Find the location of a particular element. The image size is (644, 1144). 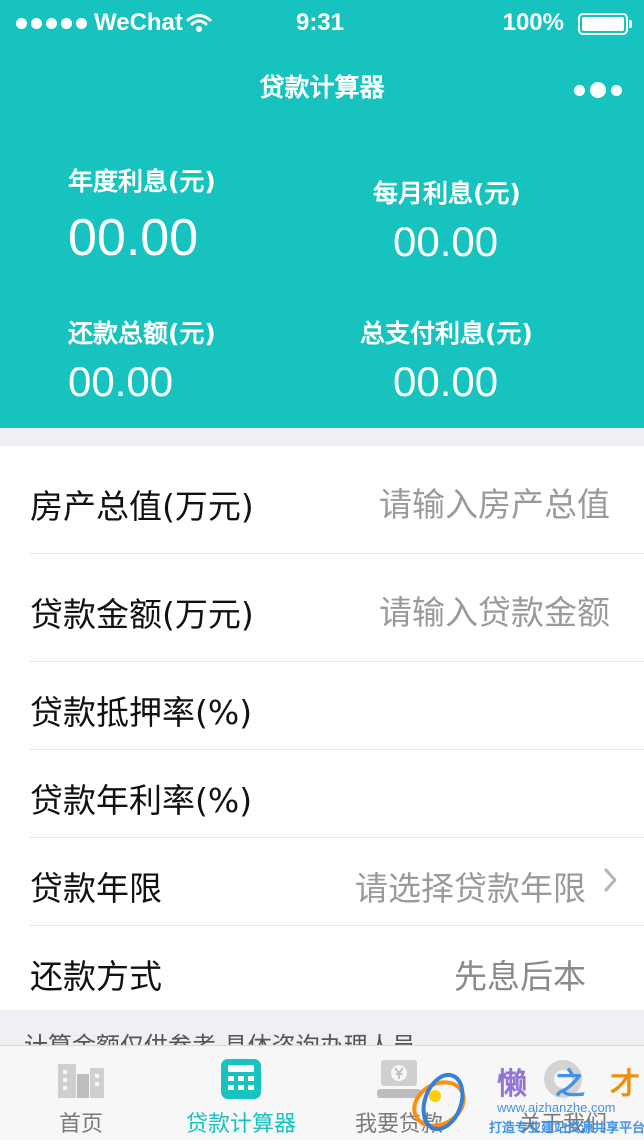

tab-home-label: 首页 is located at coordinates (80, 1124).